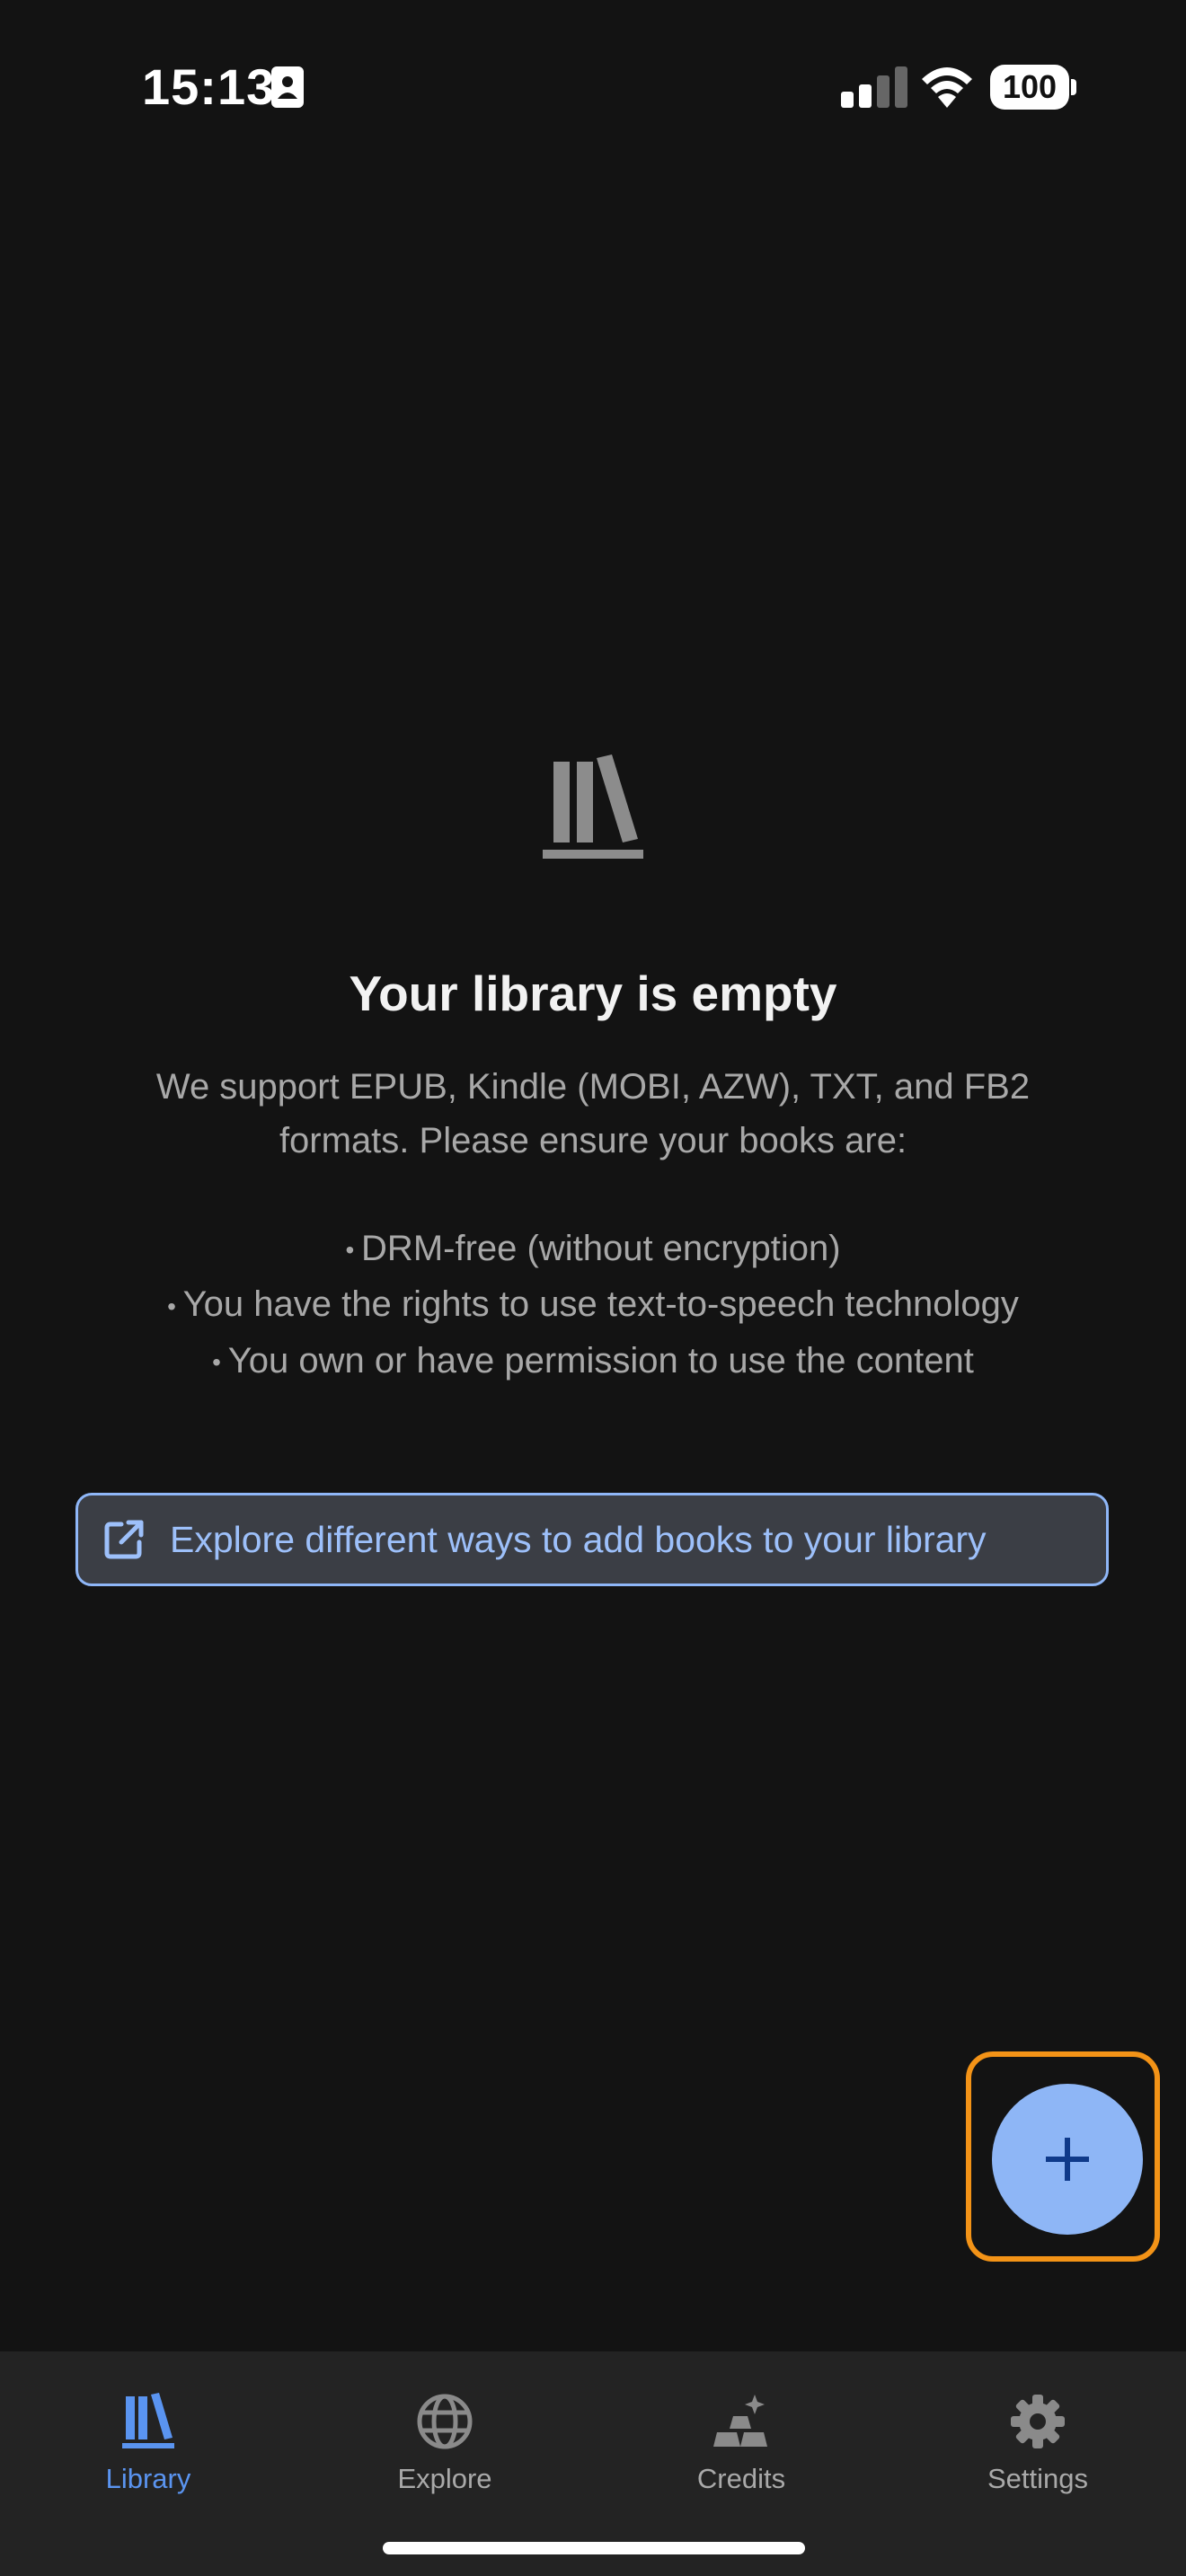 The image size is (1186, 2576). What do you see at coordinates (1038, 2421) in the screenshot?
I see `gear-icon` at bounding box center [1038, 2421].